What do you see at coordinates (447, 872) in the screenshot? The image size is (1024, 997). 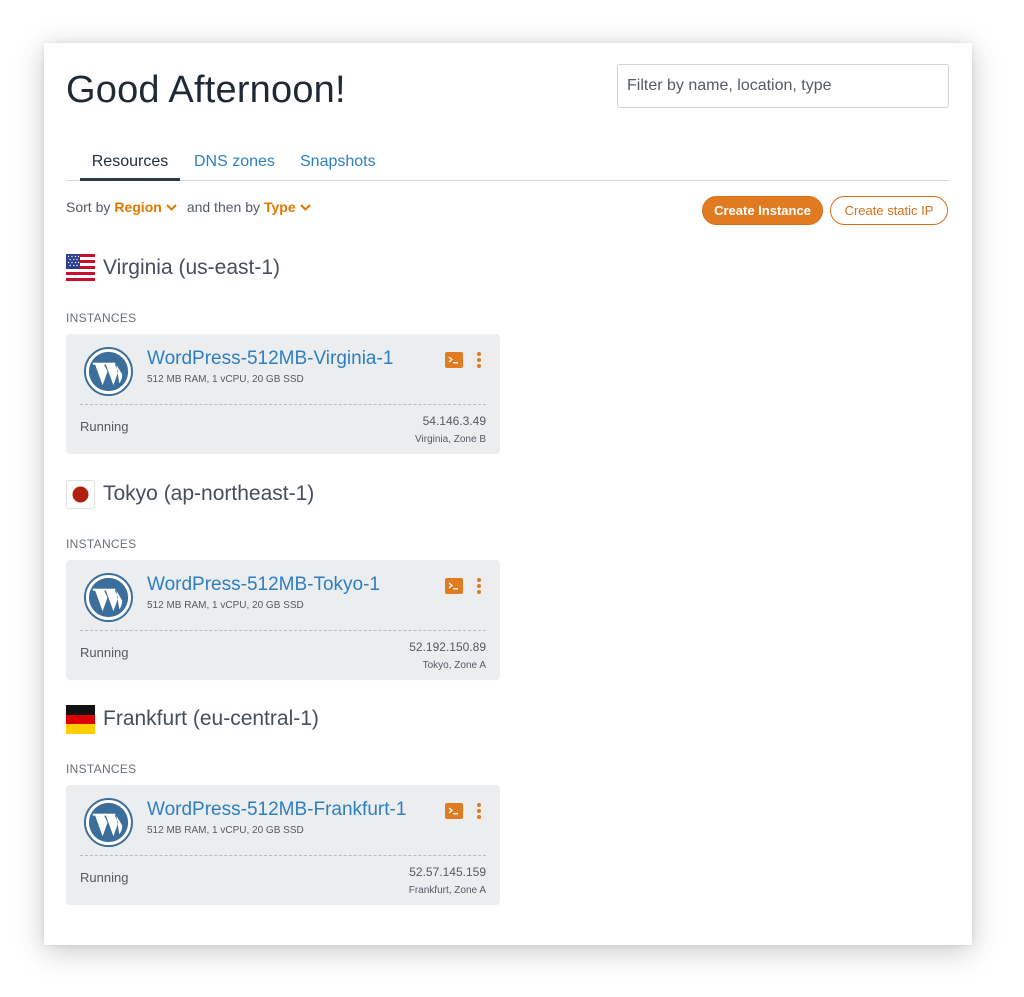 I see `instance-ip: 52.57.145.159` at bounding box center [447, 872].